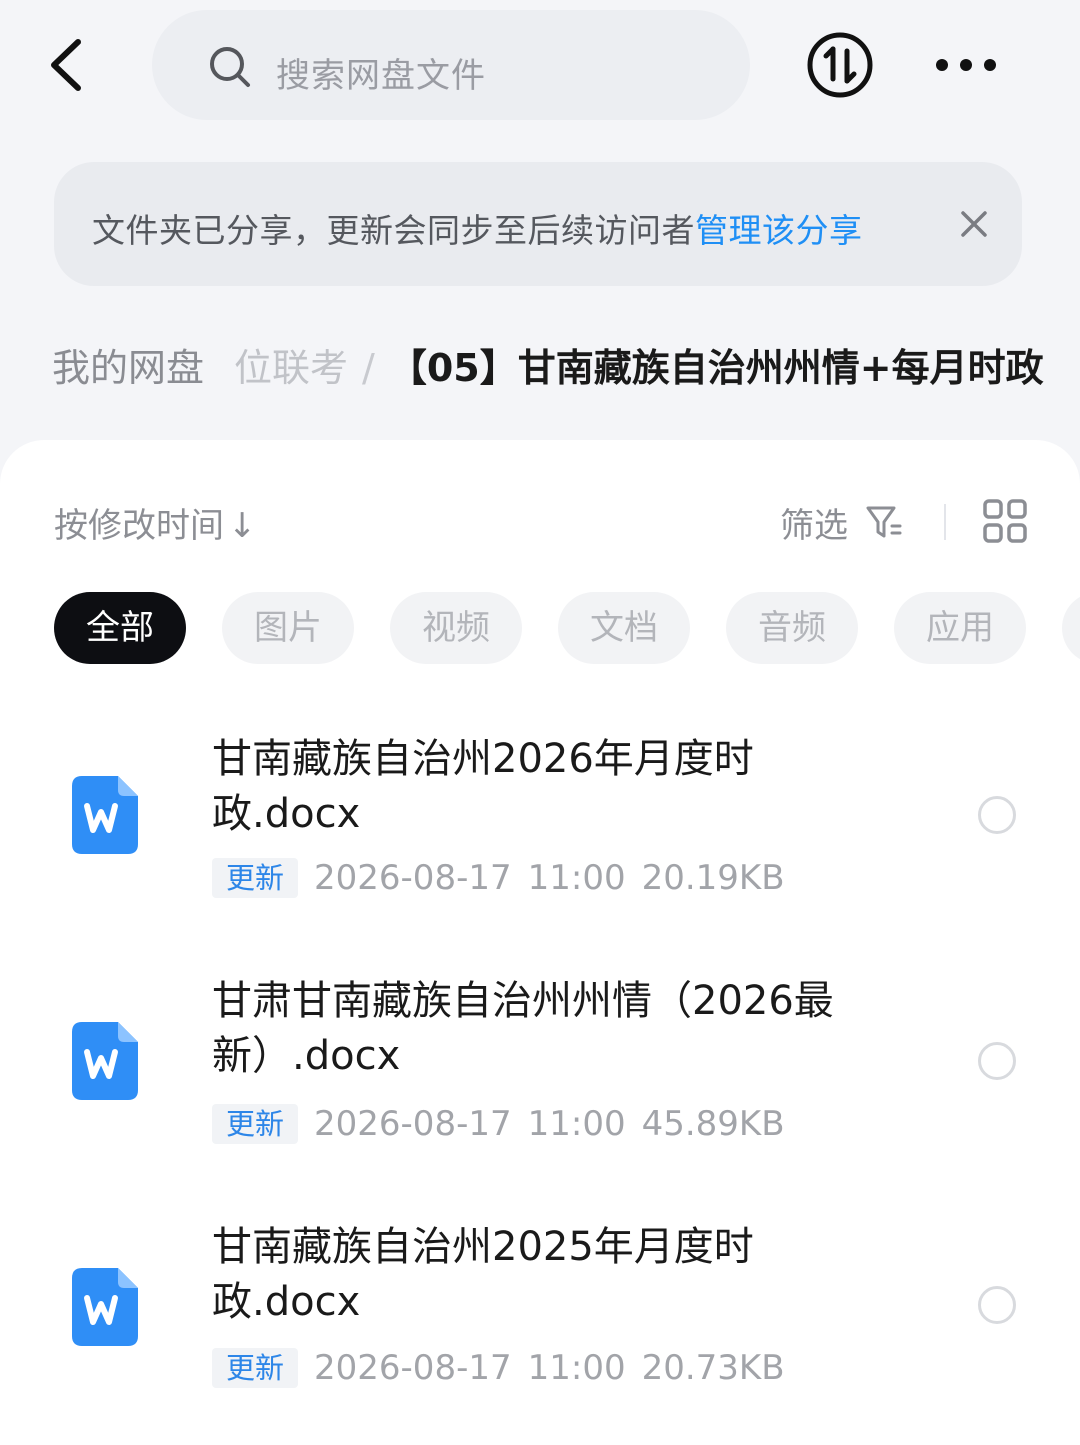  Describe the element at coordinates (242, 526) in the screenshot. I see `sort-arrow-icon: ↓` at that location.